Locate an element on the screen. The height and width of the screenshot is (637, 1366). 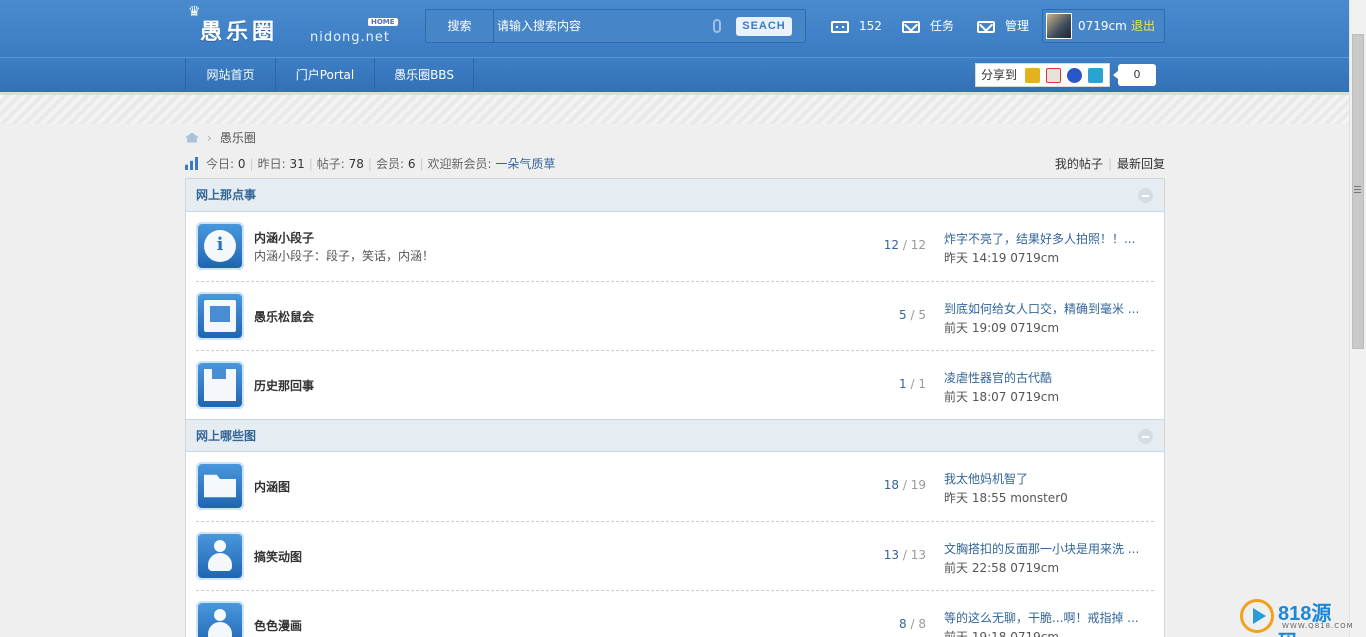
logo-home-badge: HOME is located at coordinates (383, 22).